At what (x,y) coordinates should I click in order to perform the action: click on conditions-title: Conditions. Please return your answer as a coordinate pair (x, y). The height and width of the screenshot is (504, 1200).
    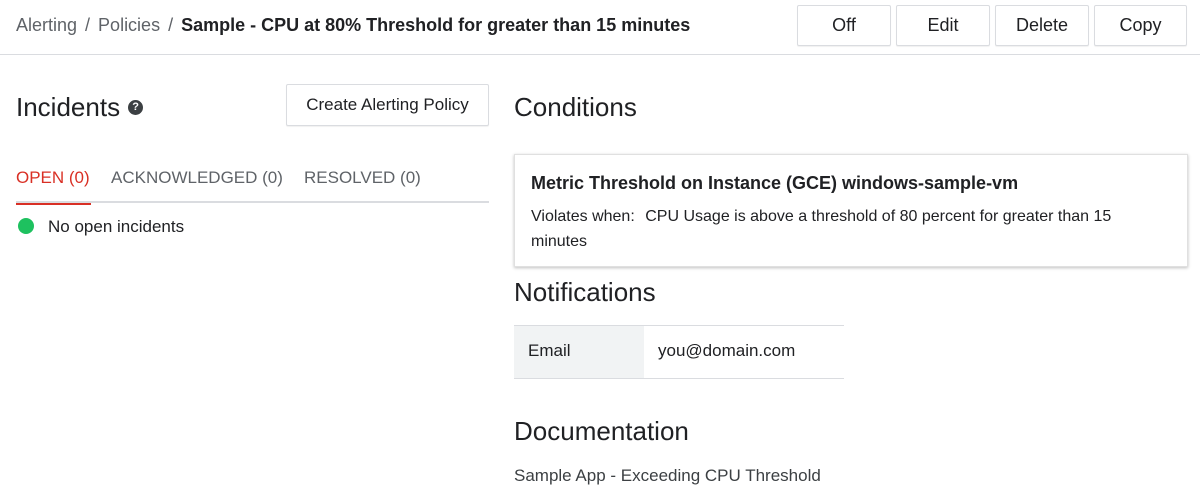
    Looking at the image, I should click on (575, 107).